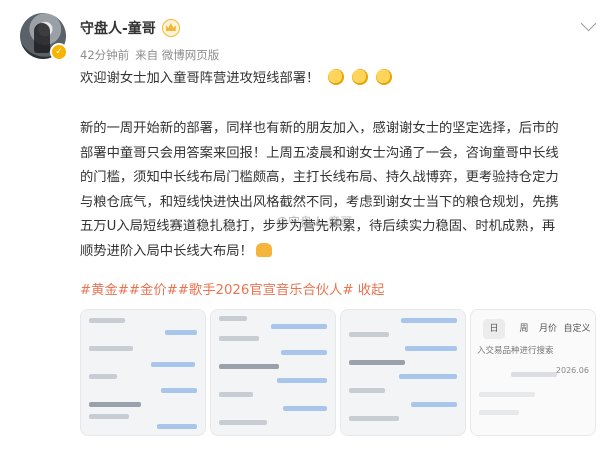  What do you see at coordinates (118, 28) in the screenshot?
I see `username: 守盘人-童哥` at bounding box center [118, 28].